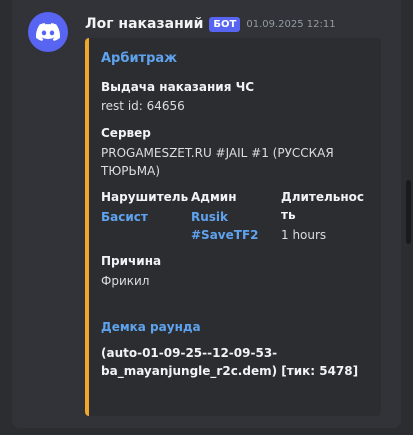 This screenshot has width=413, height=435. What do you see at coordinates (139, 59) in the screenshot?
I see `embed-author-link: Арбитраж` at bounding box center [139, 59].